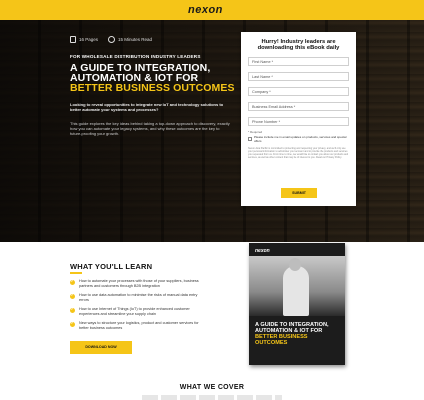  I want to click on required-note: * Required, so click(255, 132).